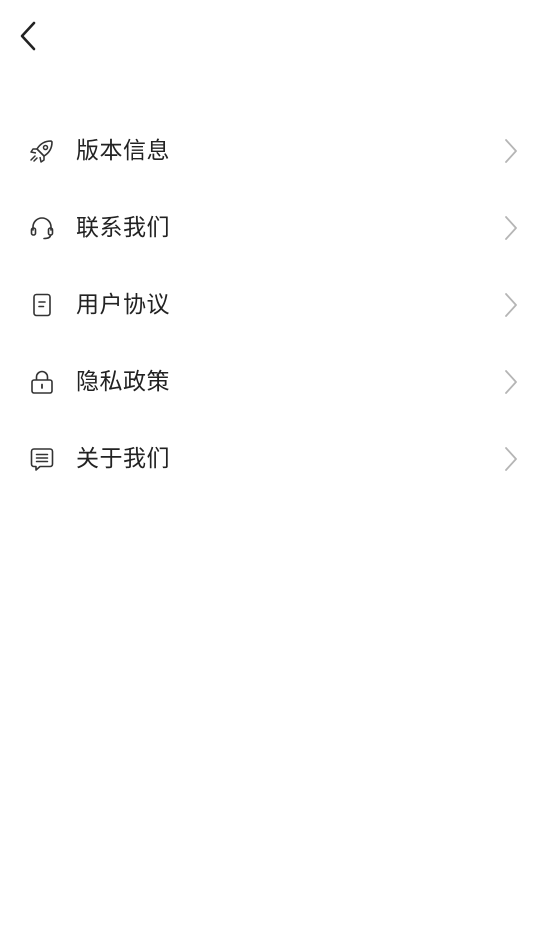  Describe the element at coordinates (28, 36) in the screenshot. I see `chevron-left-icon` at that location.